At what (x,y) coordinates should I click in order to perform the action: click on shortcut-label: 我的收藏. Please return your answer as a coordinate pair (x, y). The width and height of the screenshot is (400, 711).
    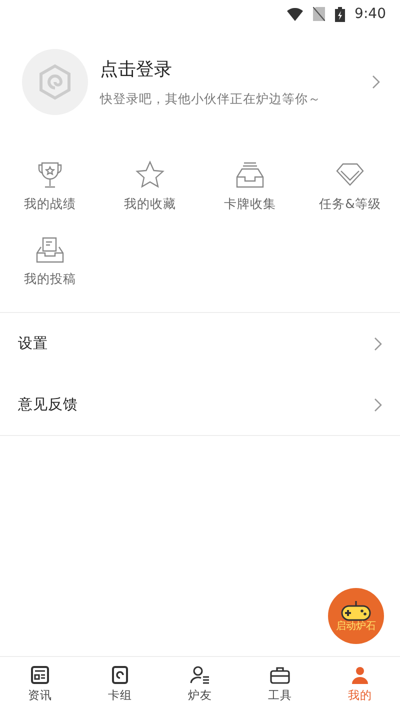
    Looking at the image, I should click on (150, 204).